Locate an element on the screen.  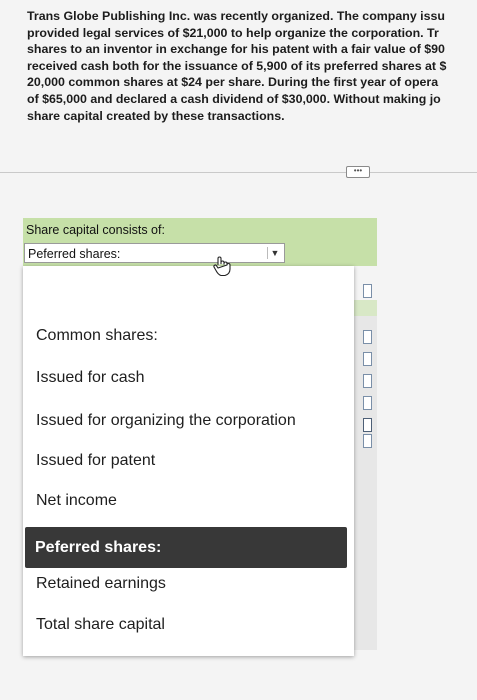
more-options-button: ••• is located at coordinates (358, 172).